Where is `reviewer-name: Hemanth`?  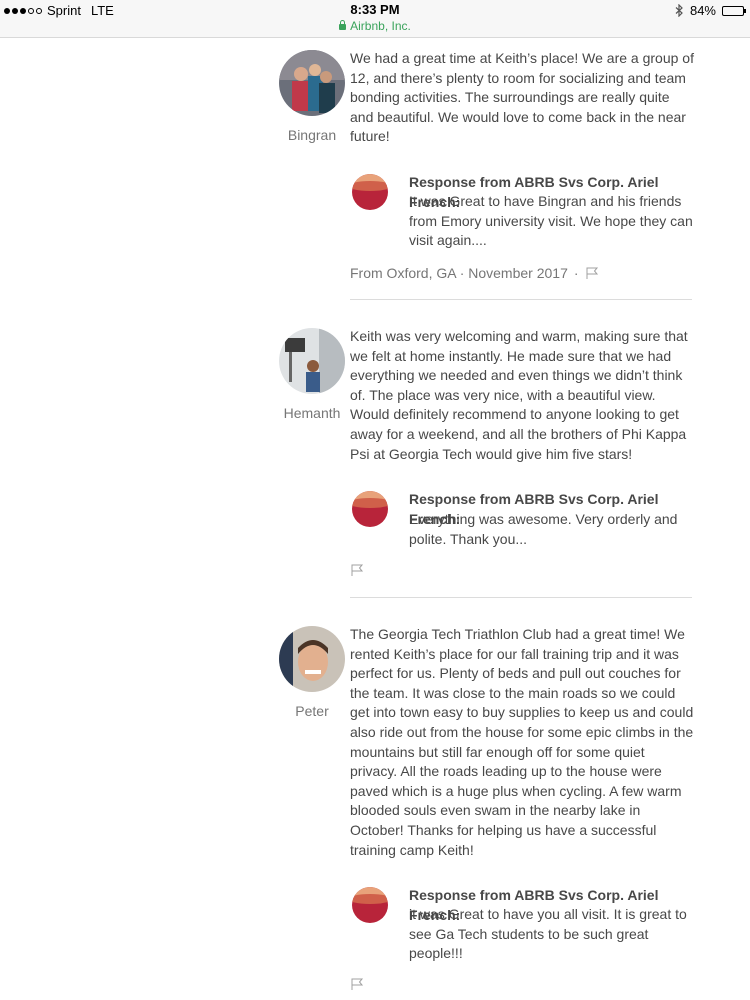
reviewer-name: Hemanth is located at coordinates (312, 413).